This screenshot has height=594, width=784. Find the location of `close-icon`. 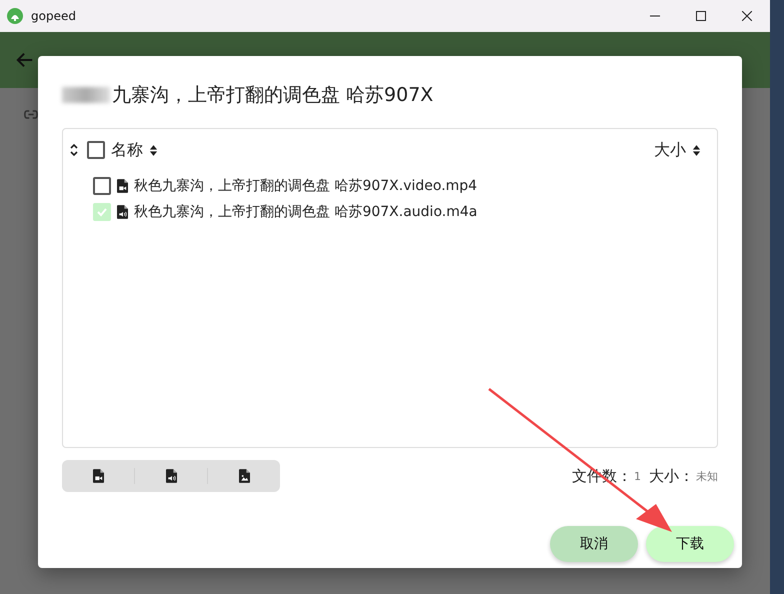

close-icon is located at coordinates (747, 16).